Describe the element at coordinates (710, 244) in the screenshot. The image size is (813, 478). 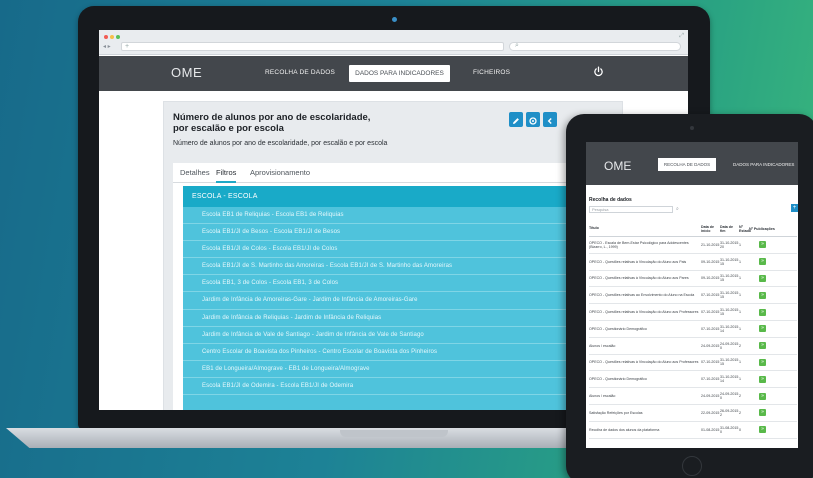
I see `row-start-date: 21-10-2015` at that location.